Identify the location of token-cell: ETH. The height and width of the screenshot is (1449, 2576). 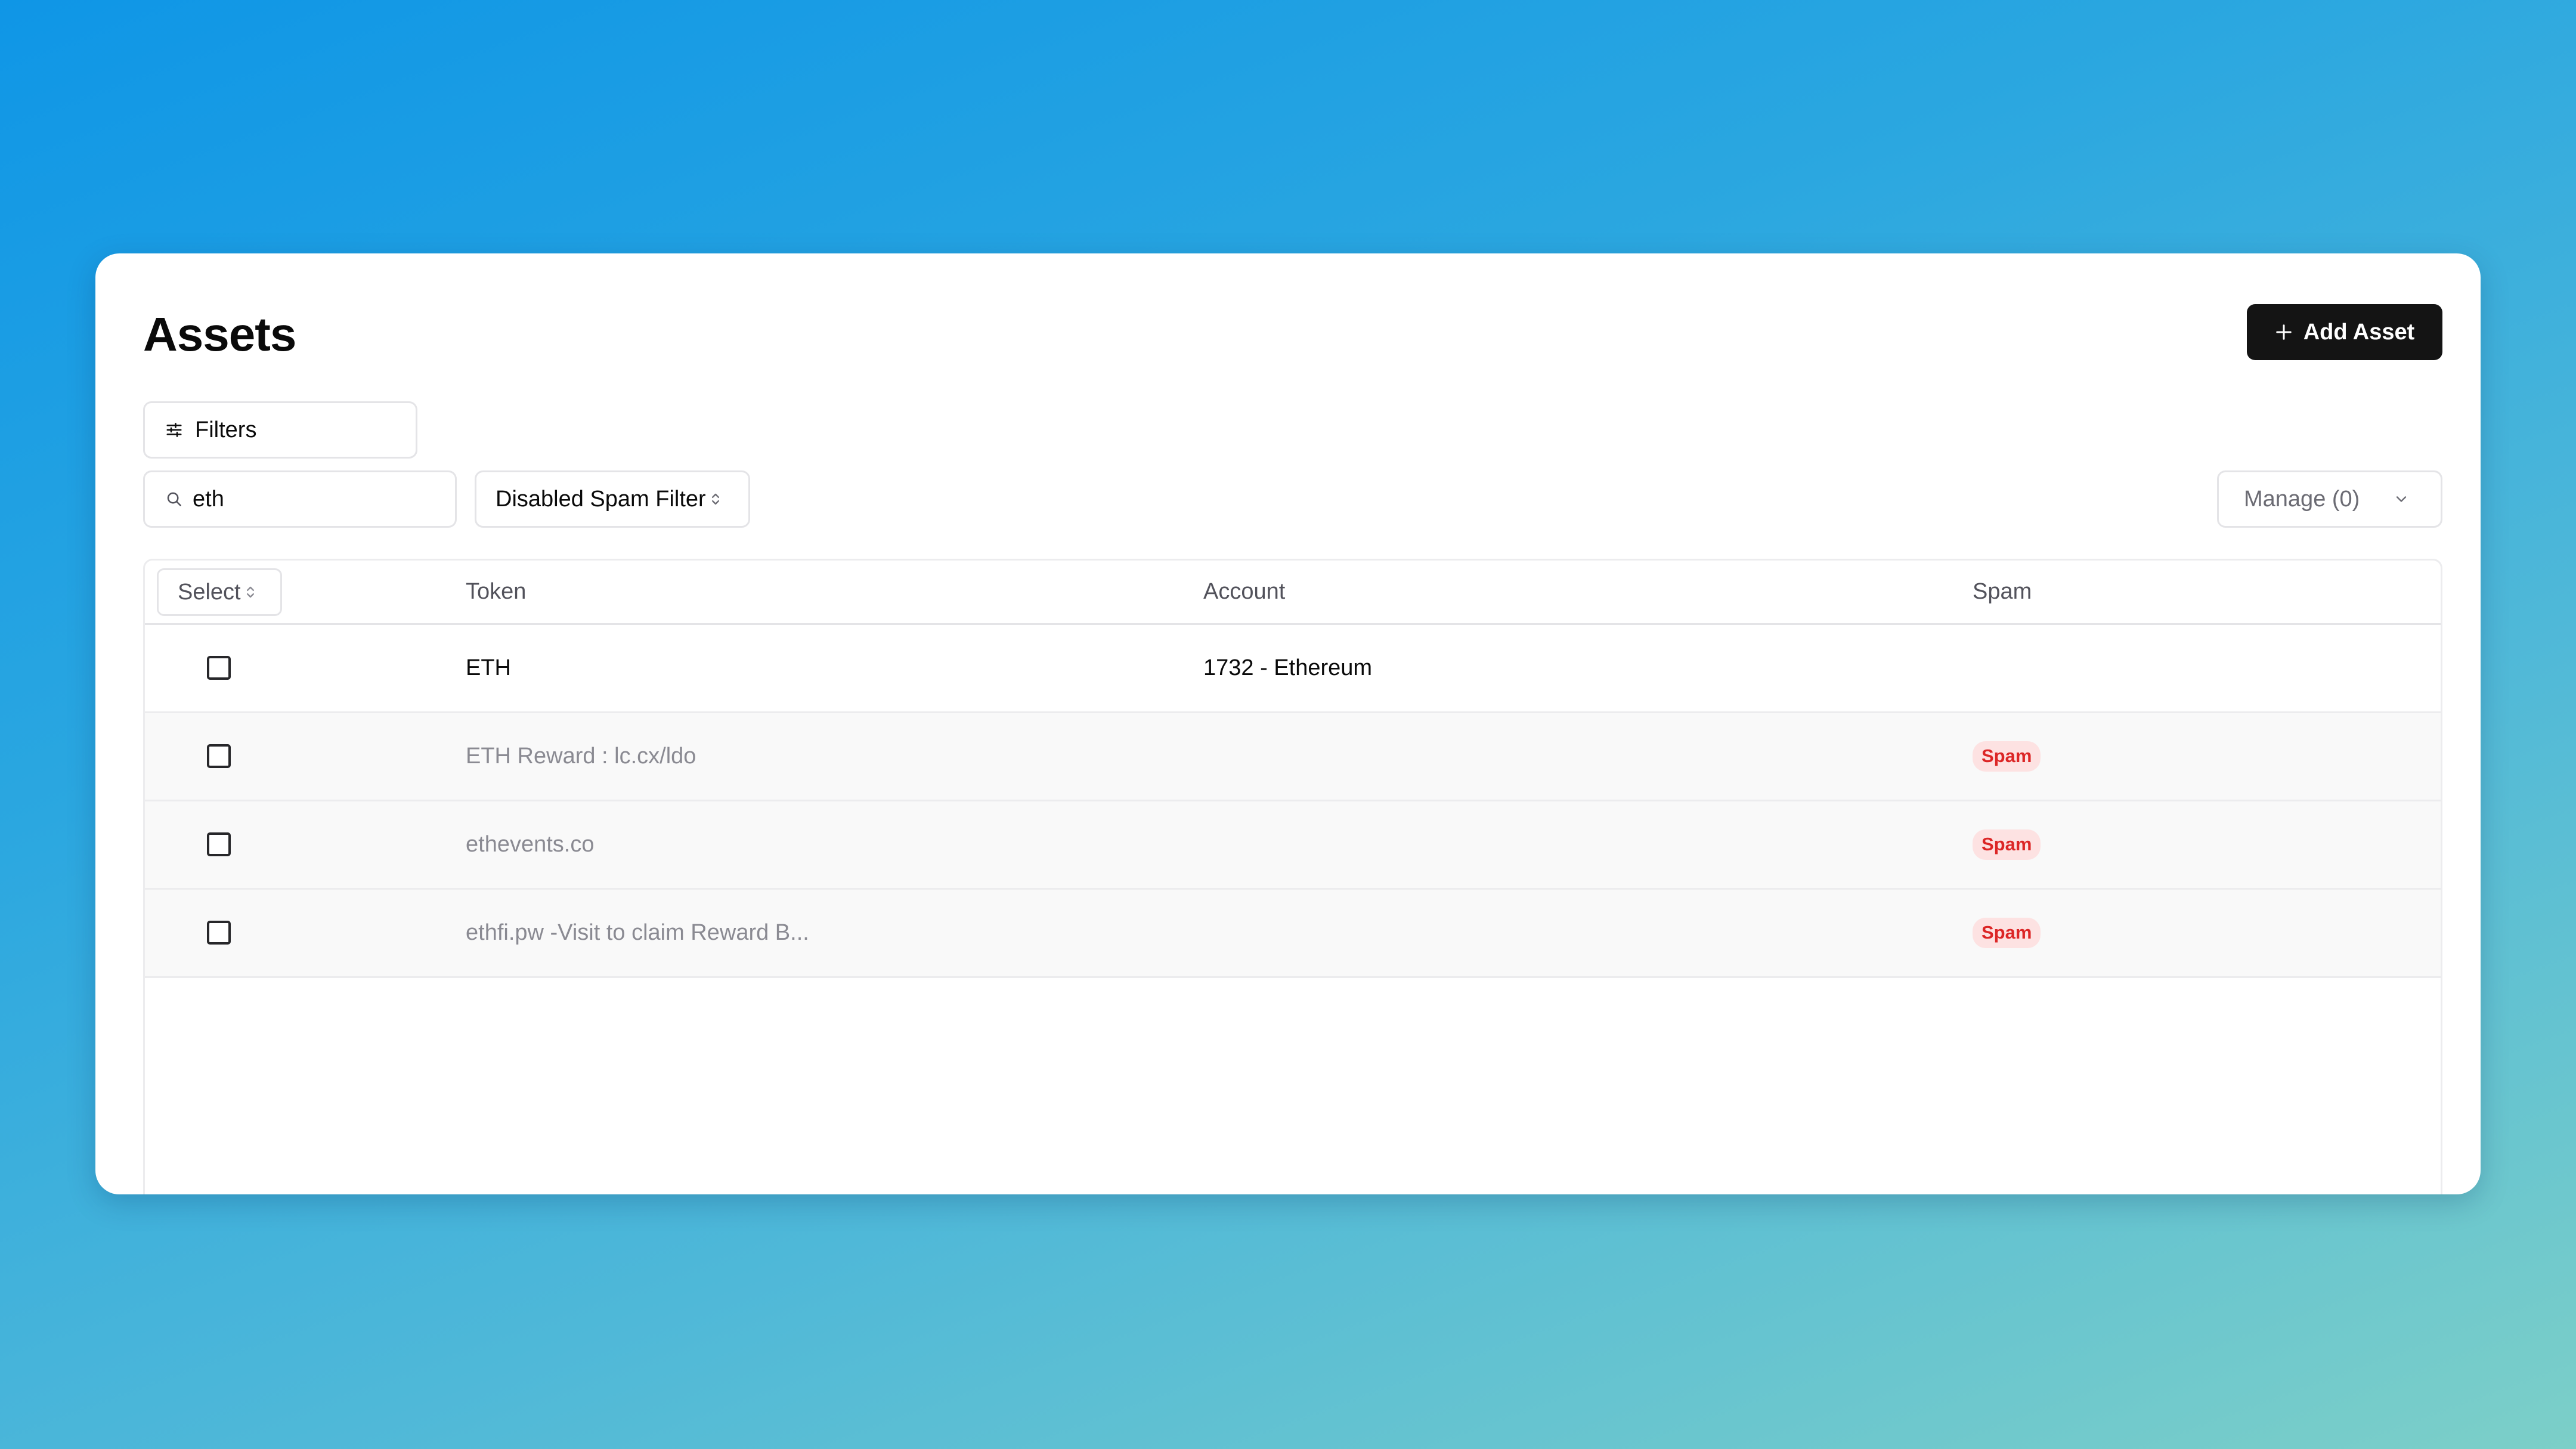
(488, 667).